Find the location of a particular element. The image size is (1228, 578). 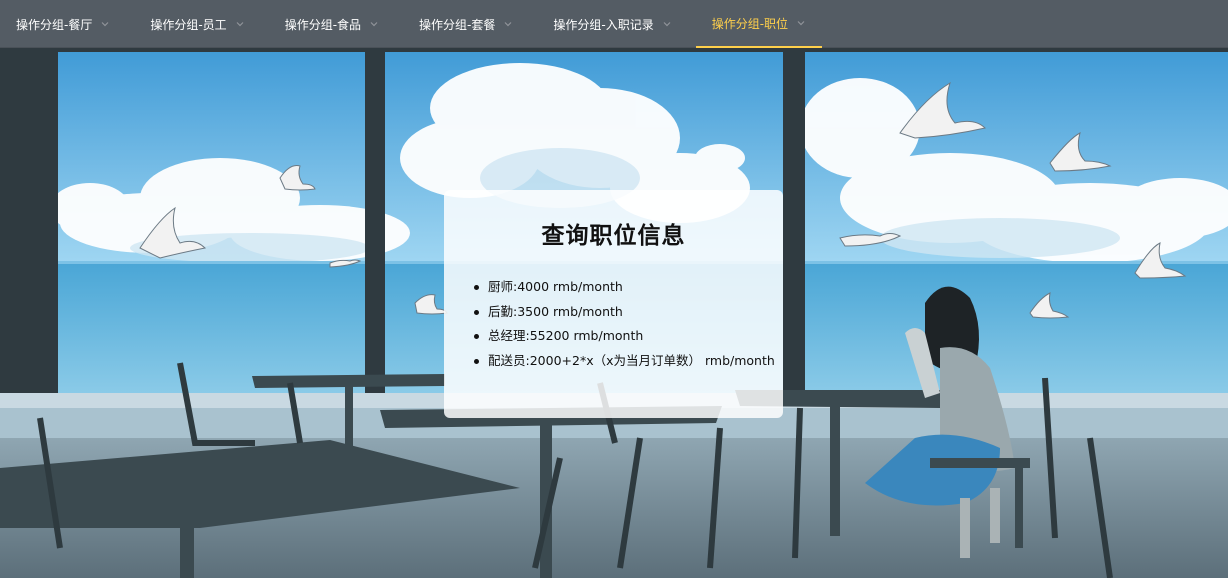

nav-item-employee: 操作分组-员工 is located at coordinates (197, 24).